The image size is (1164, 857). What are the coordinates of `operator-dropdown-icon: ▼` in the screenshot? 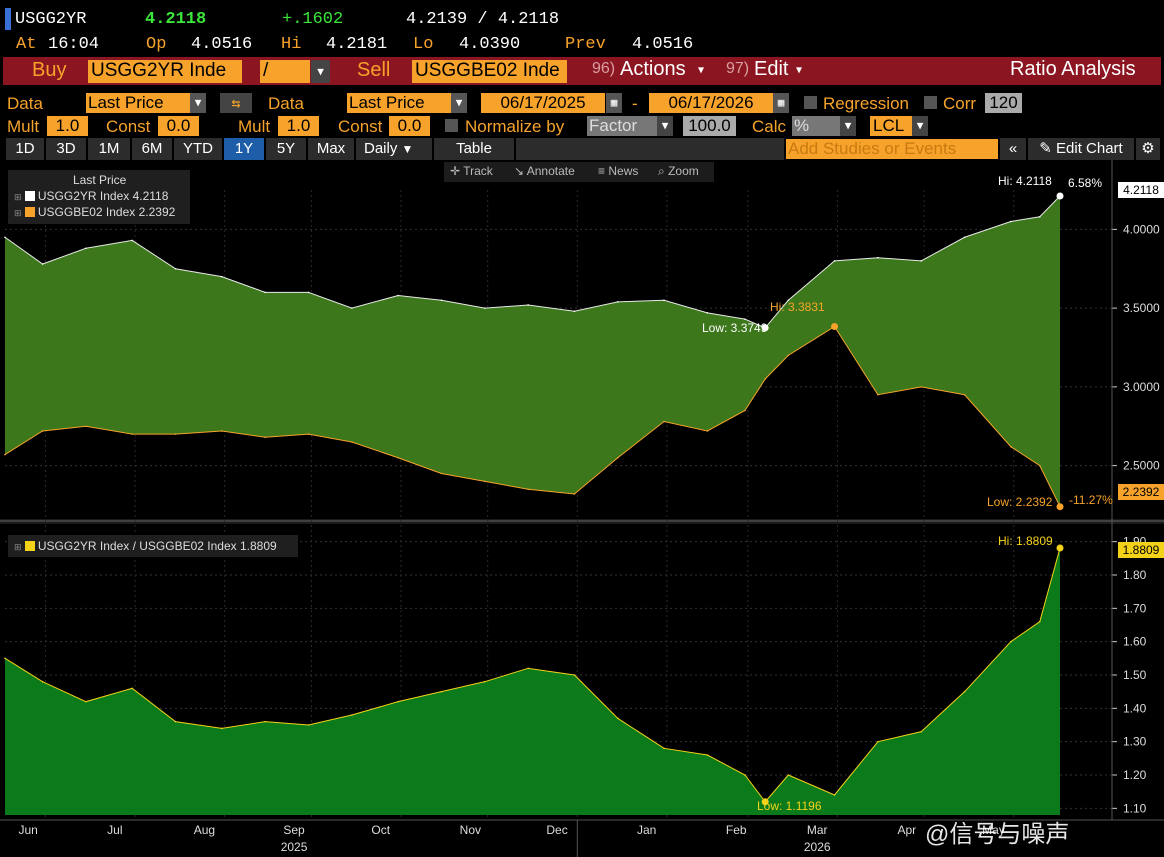 It's located at (320, 71).